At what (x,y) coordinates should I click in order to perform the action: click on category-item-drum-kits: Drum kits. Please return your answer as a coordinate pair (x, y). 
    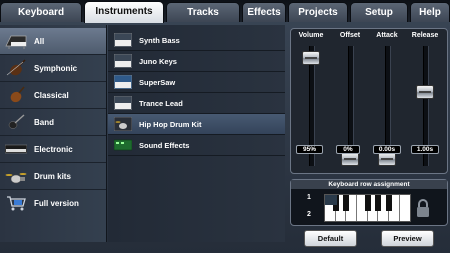
    Looking at the image, I should click on (53, 176).